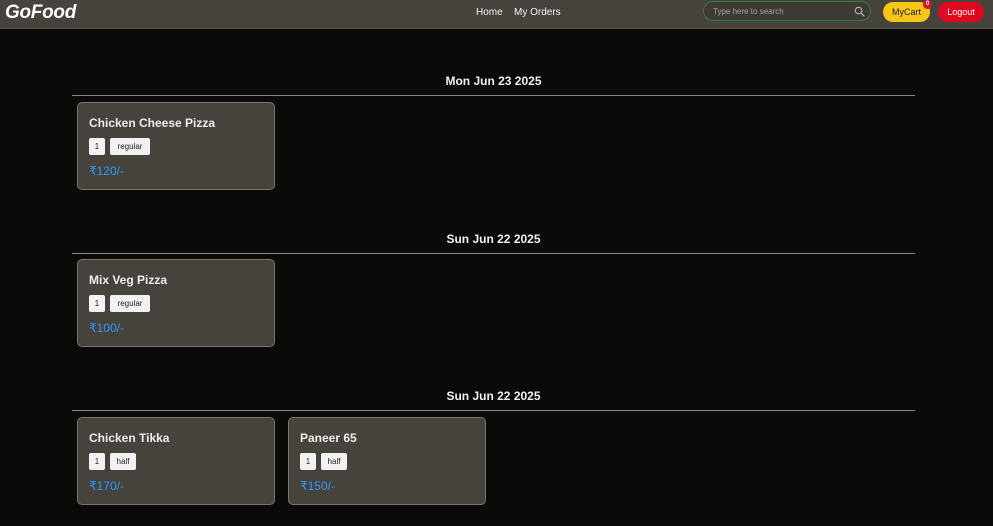  Describe the element at coordinates (927, 4) in the screenshot. I see `cart-count-badge: 0` at that location.